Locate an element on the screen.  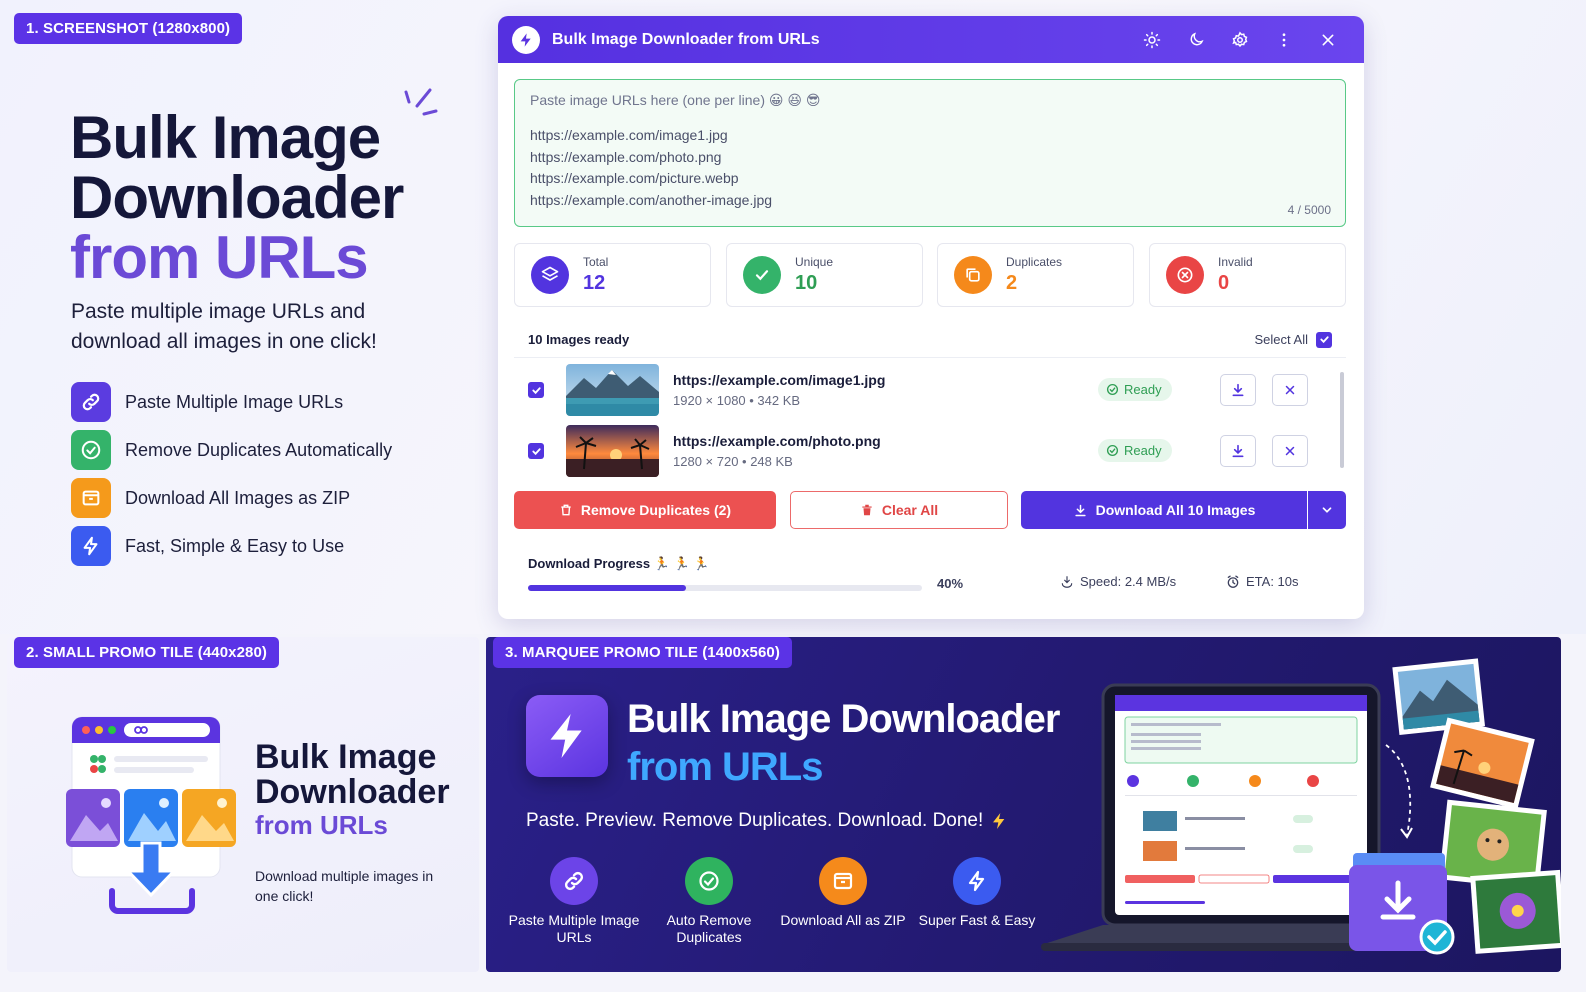
hero-title-line: Downloader is located at coordinates (237, 197).